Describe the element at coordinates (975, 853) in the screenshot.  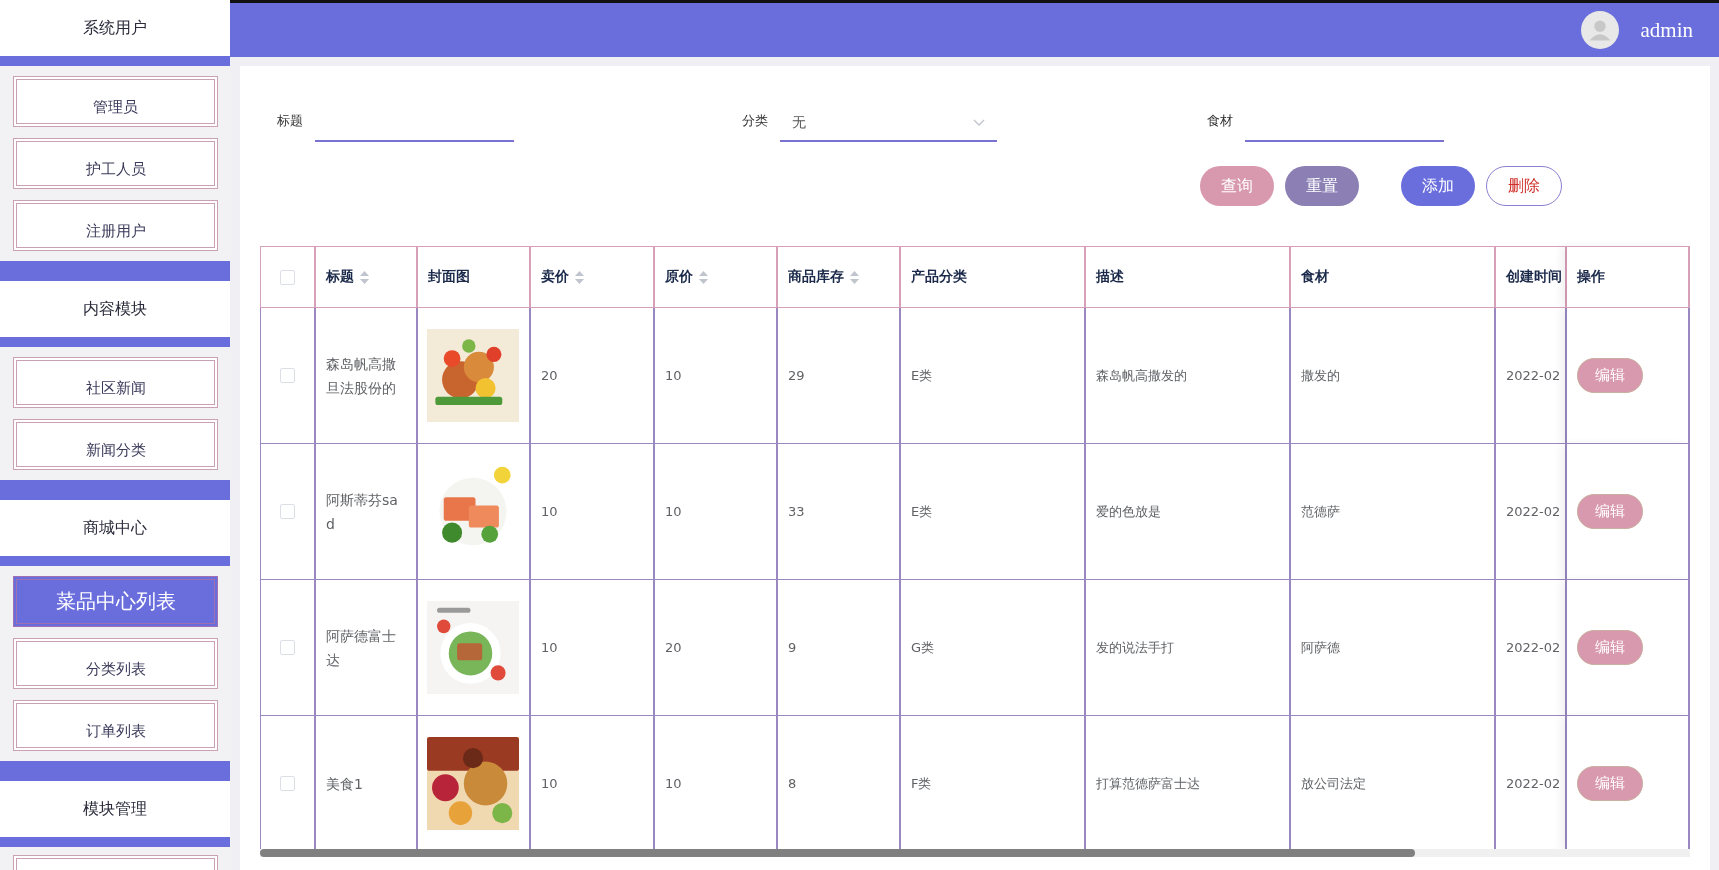
I see `scrollbar` at that location.